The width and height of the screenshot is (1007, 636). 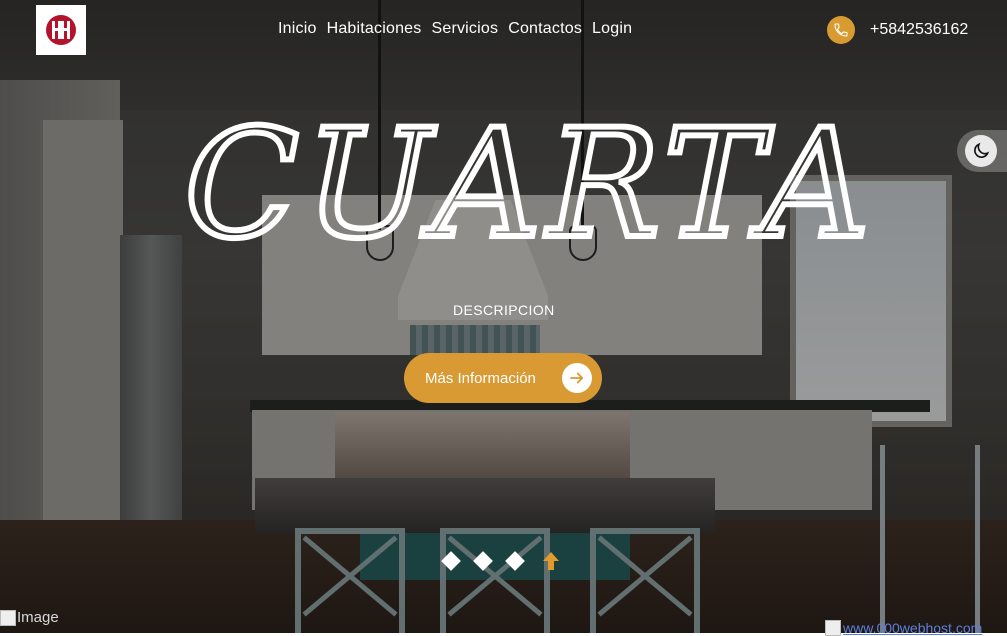 I want to click on nav-servicios: Servicios, so click(x=464, y=29).